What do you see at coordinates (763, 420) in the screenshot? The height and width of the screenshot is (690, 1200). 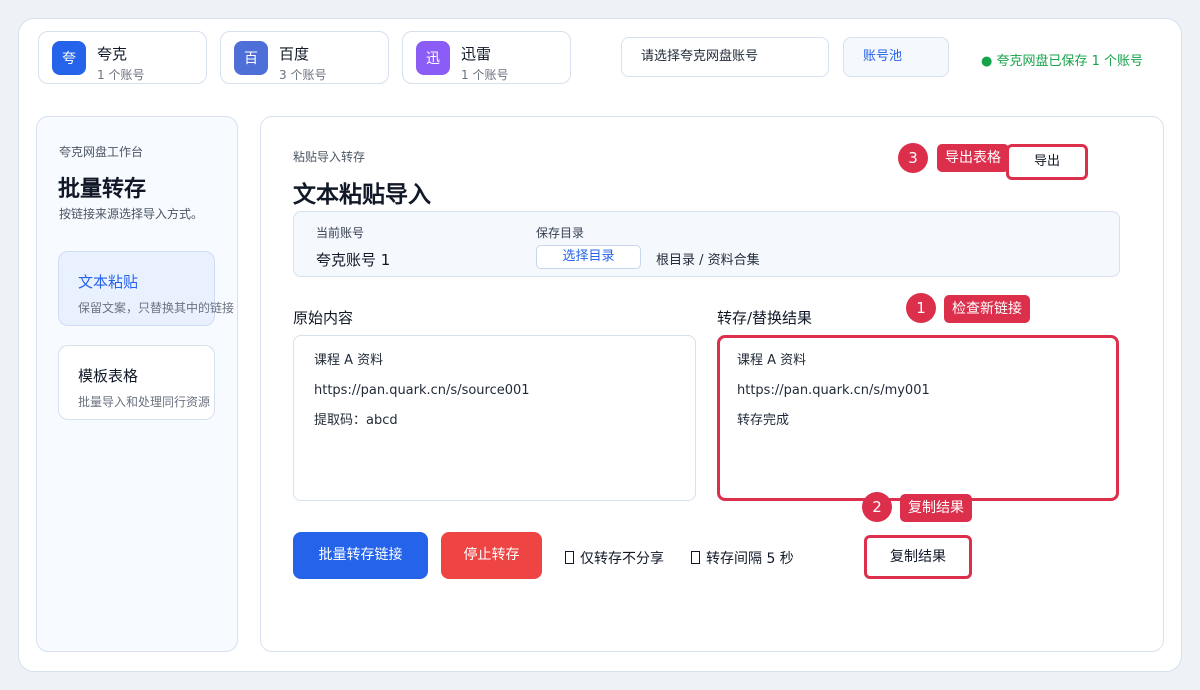 I see `result-line: 转存完成` at bounding box center [763, 420].